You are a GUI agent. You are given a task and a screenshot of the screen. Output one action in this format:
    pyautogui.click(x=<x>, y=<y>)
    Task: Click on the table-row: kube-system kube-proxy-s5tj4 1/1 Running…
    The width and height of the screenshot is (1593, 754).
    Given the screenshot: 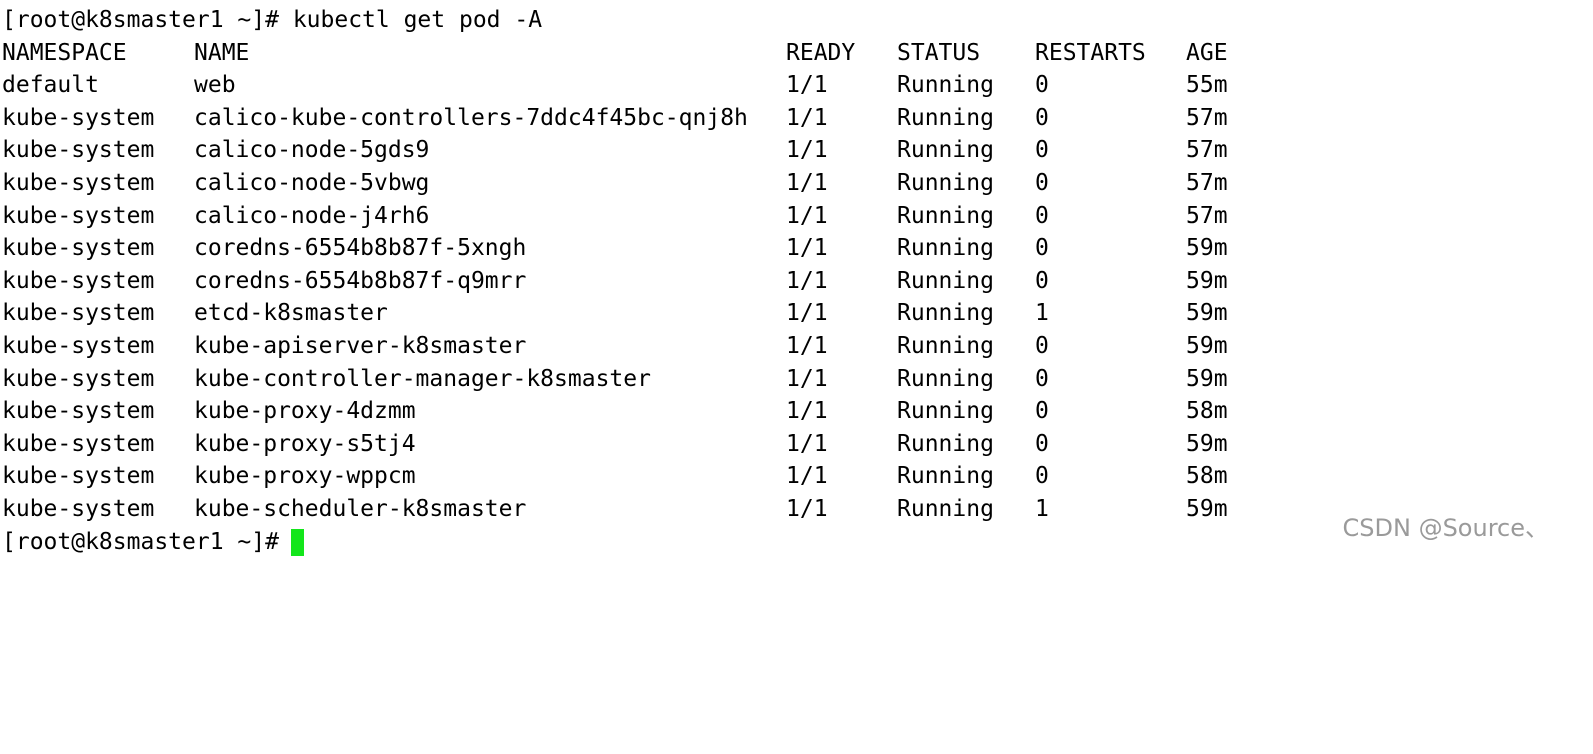 What is the action you would take?
    pyautogui.click(x=794, y=444)
    